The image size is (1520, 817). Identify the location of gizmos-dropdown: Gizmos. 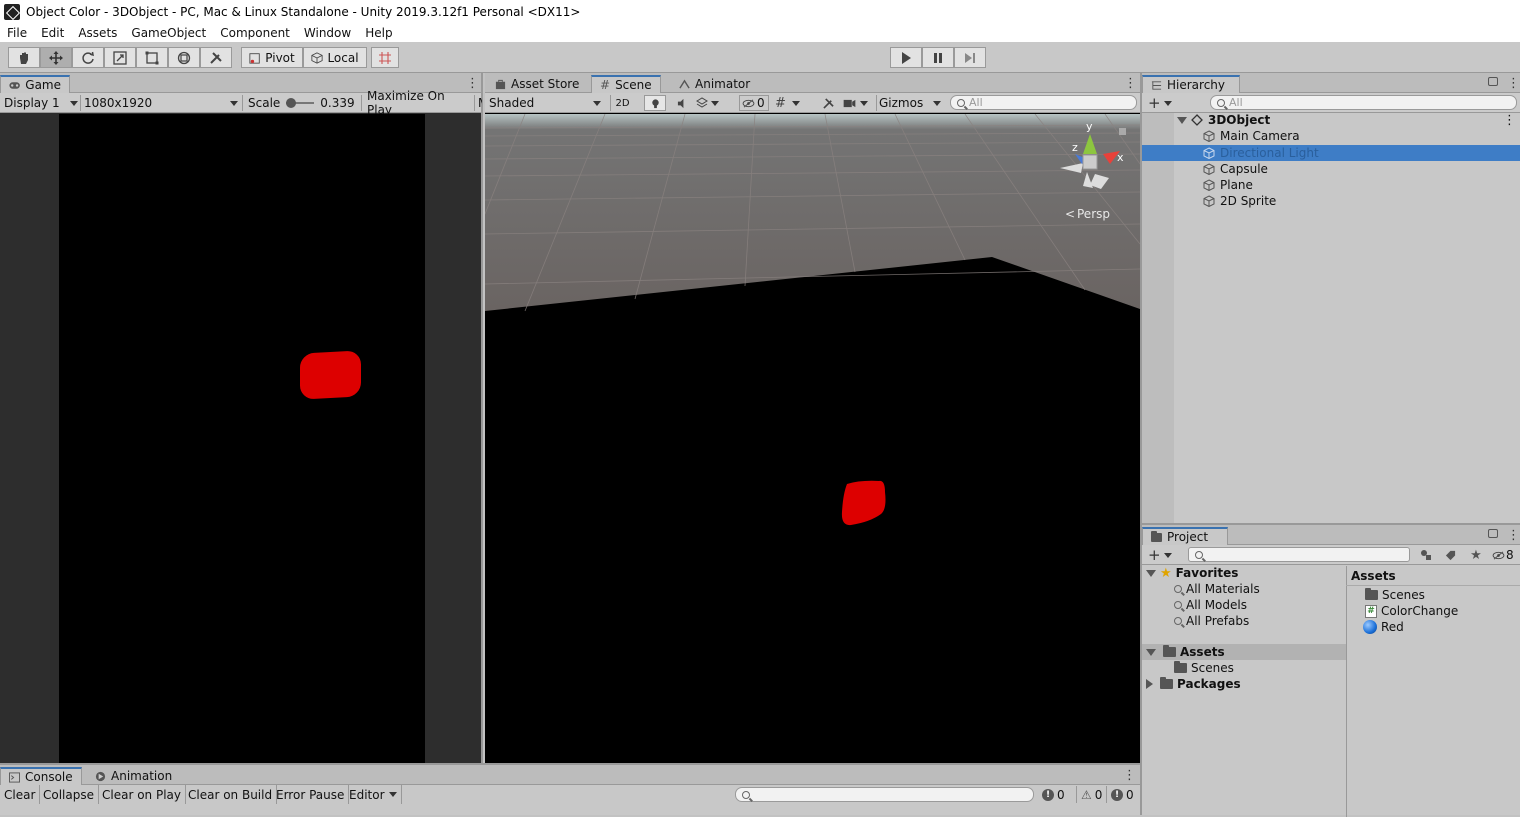
(909, 103).